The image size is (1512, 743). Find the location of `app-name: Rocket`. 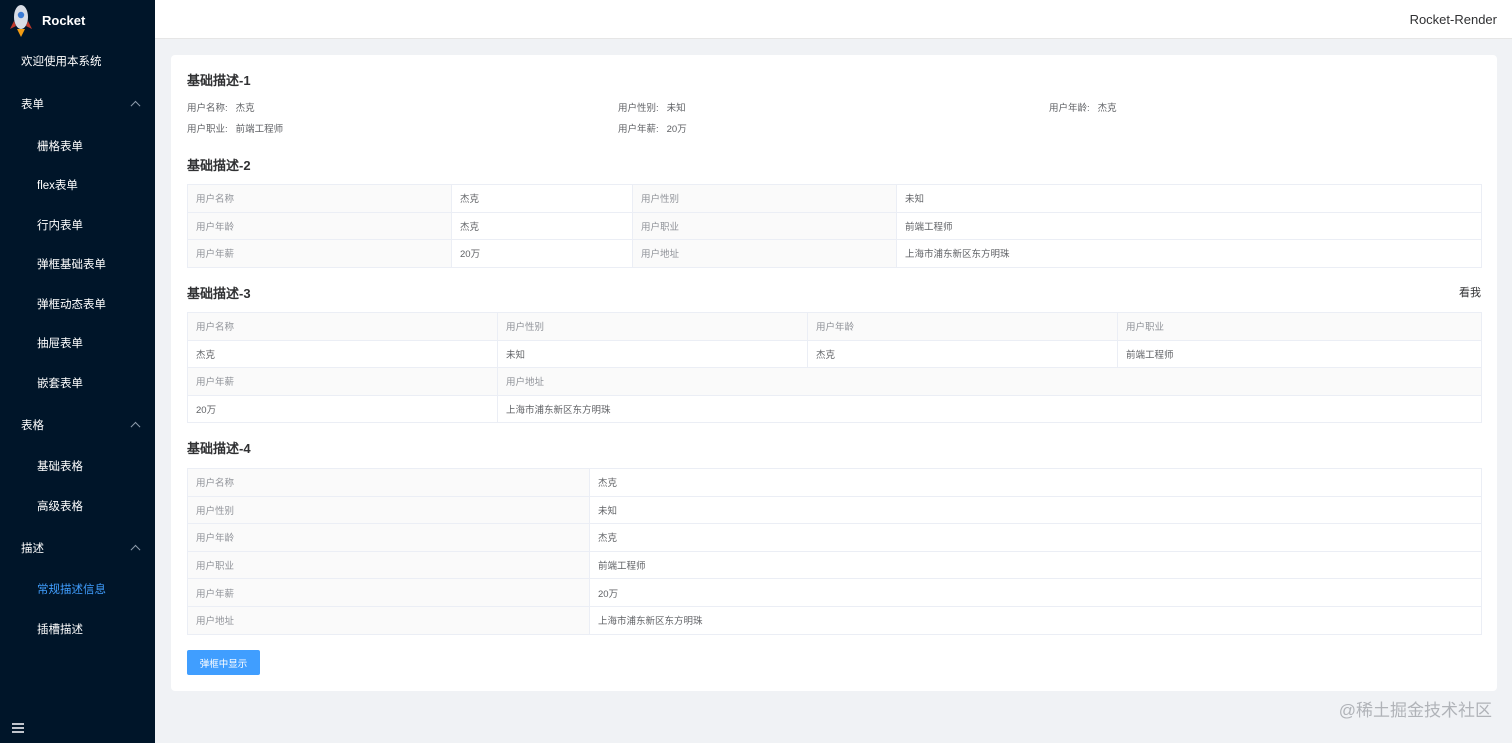

app-name: Rocket is located at coordinates (64, 20).